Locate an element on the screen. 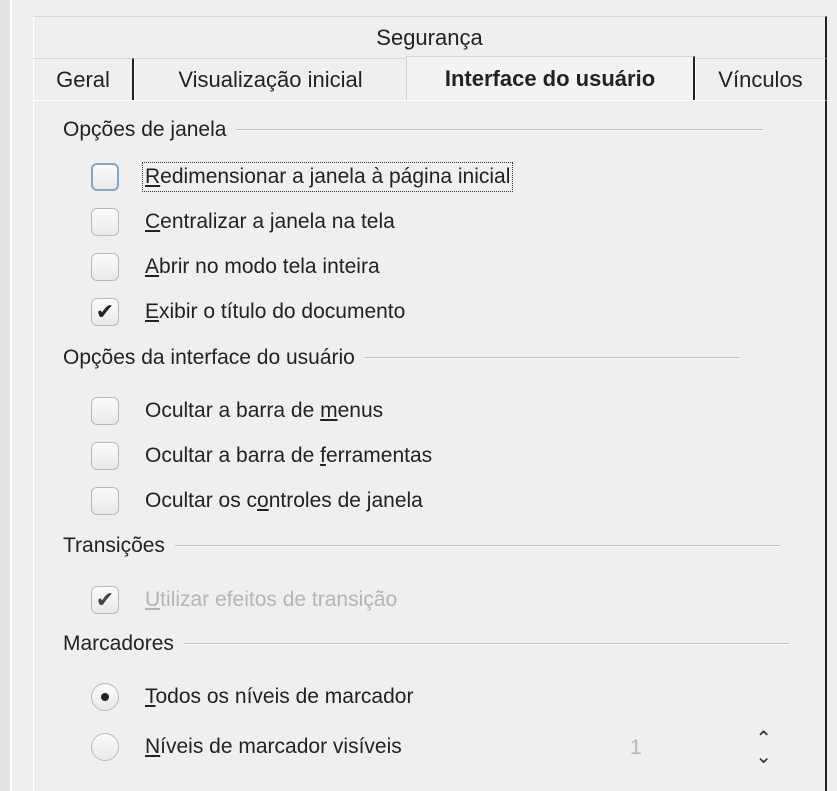  hide-window-controls-text-start: Ocultar os c is located at coordinates (201, 500).